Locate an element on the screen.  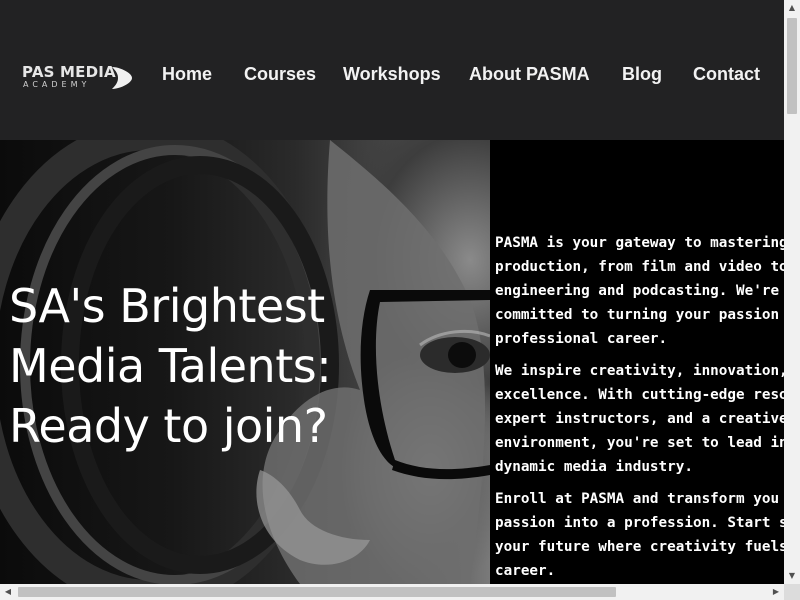
intro-line: committed to turning your passion is located at coordinates (637, 315).